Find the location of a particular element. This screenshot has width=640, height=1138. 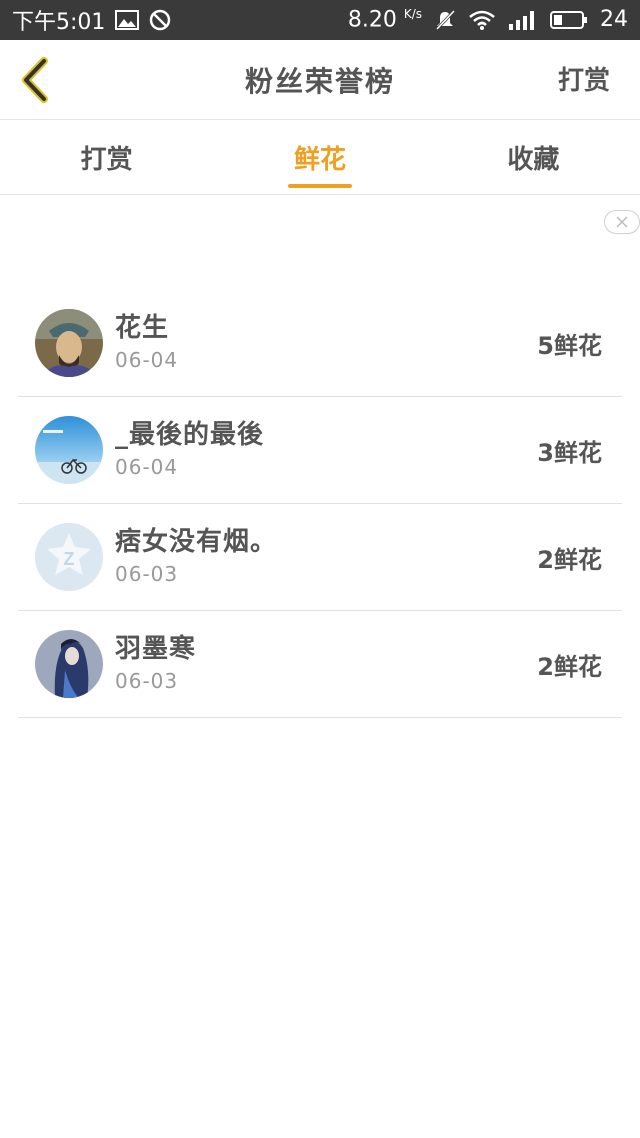

net-speed: 8.20 K/s is located at coordinates (385, 19).